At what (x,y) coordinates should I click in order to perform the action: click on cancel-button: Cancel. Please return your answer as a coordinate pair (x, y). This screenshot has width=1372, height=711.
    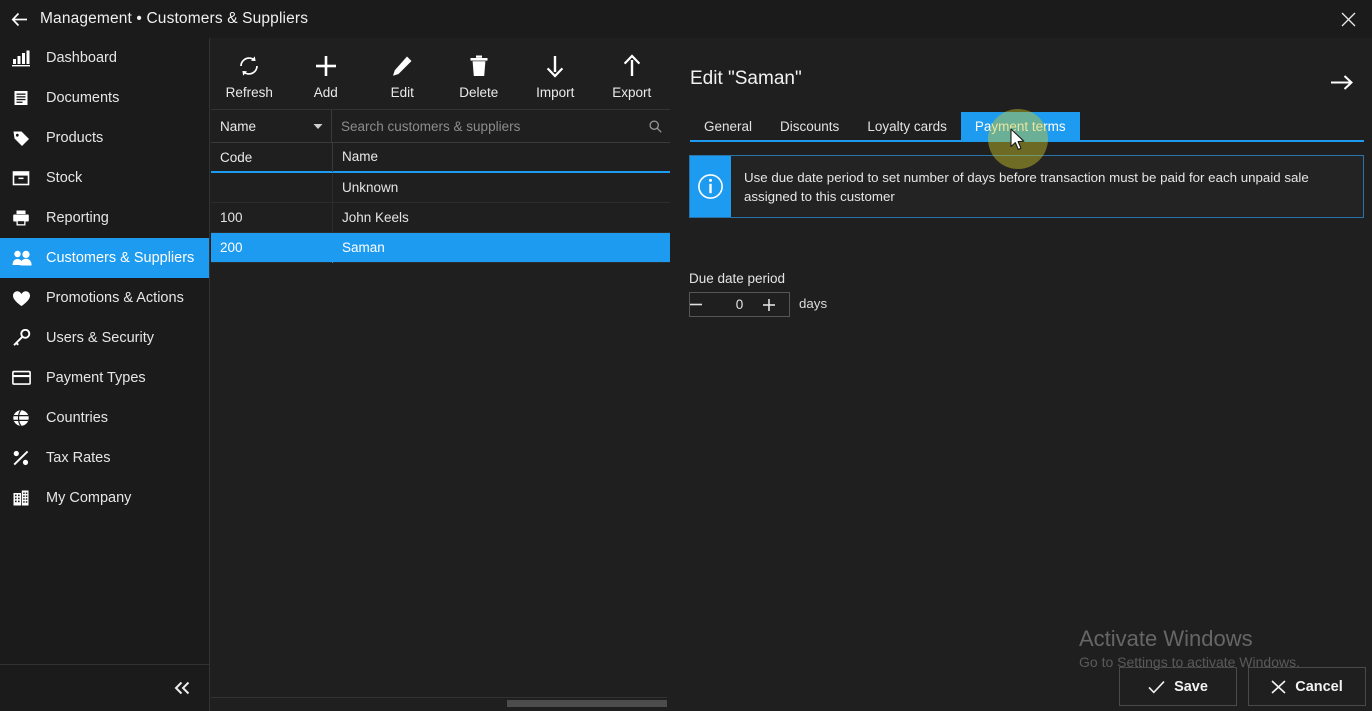
    Looking at the image, I should click on (1307, 686).